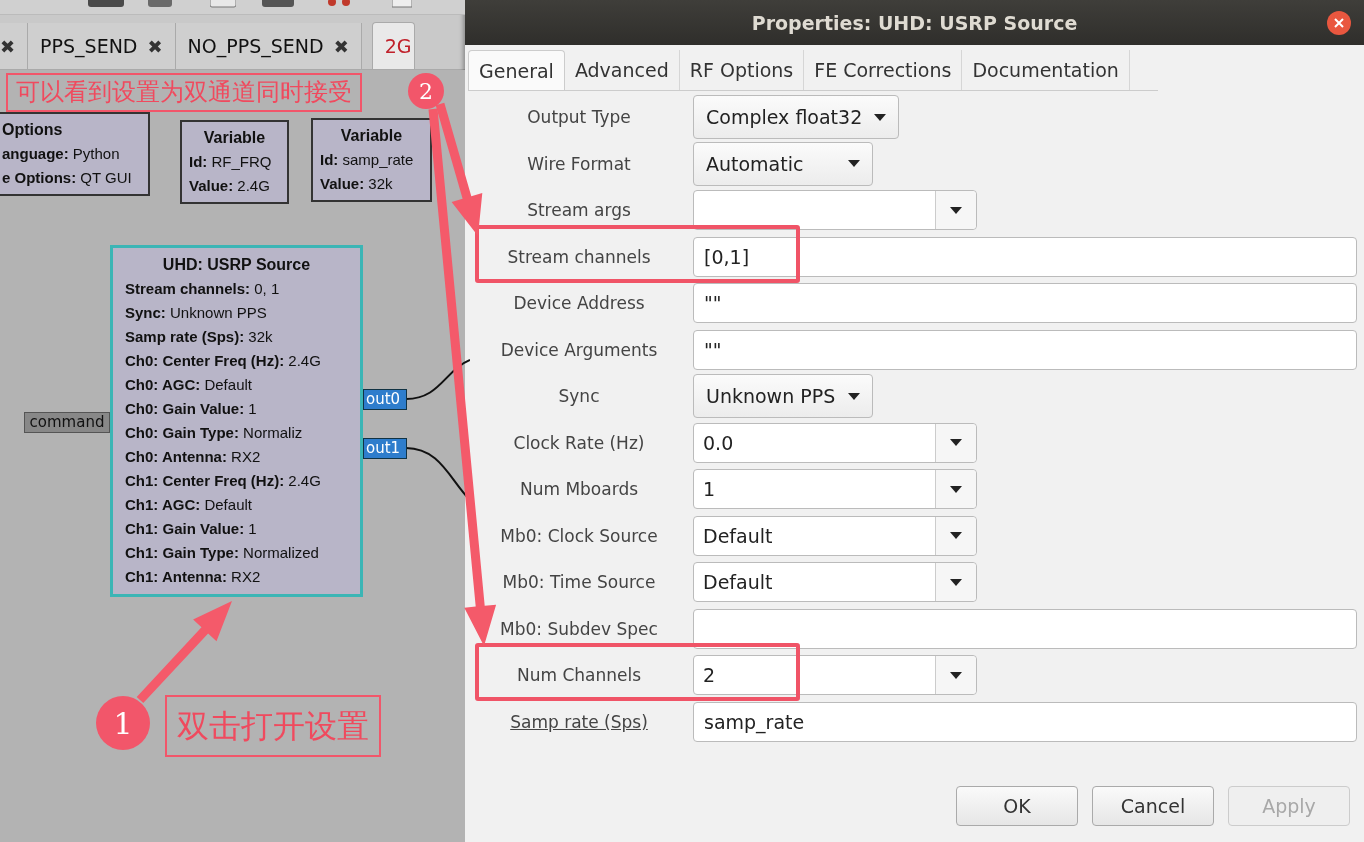 This screenshot has width=1364, height=842. I want to click on output-port: out0, so click(385, 399).